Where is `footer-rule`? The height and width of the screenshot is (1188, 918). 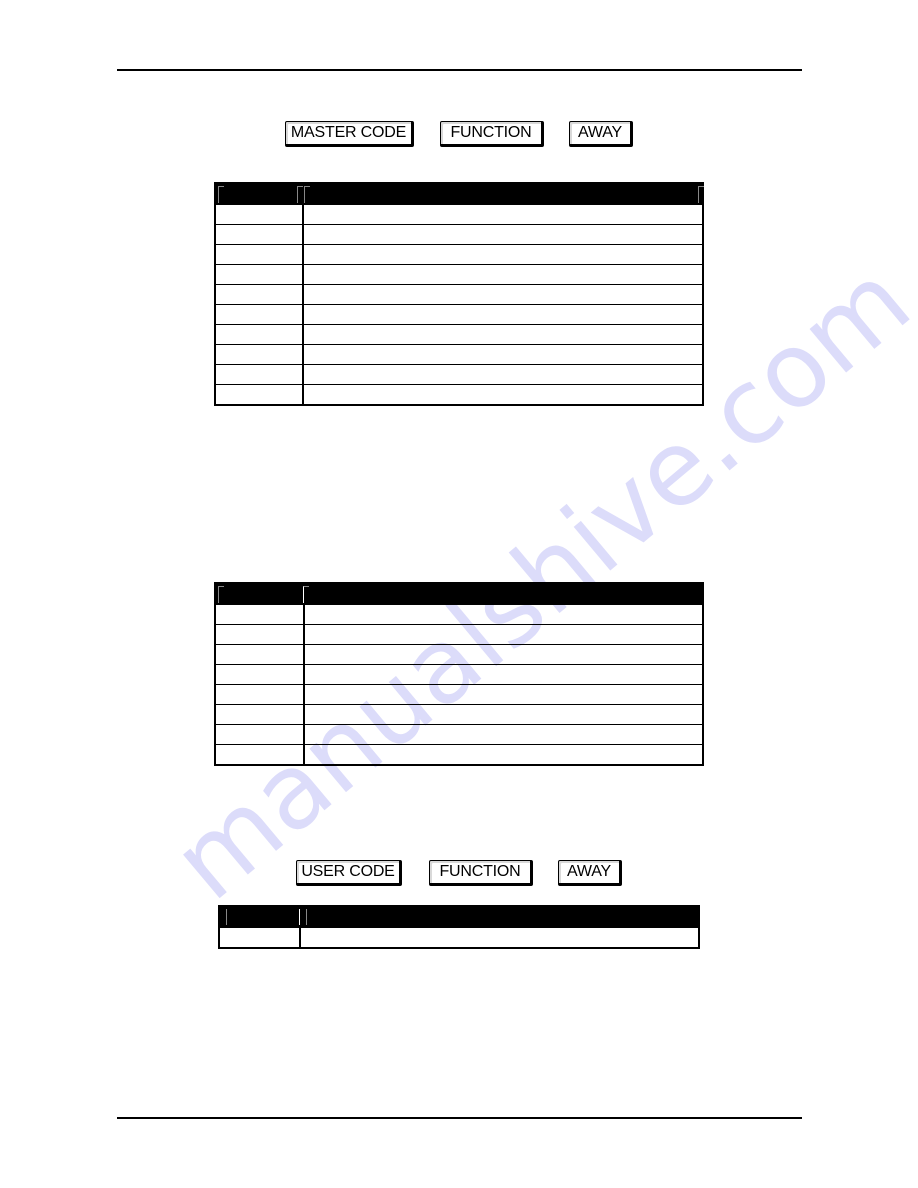
footer-rule is located at coordinates (459, 1118).